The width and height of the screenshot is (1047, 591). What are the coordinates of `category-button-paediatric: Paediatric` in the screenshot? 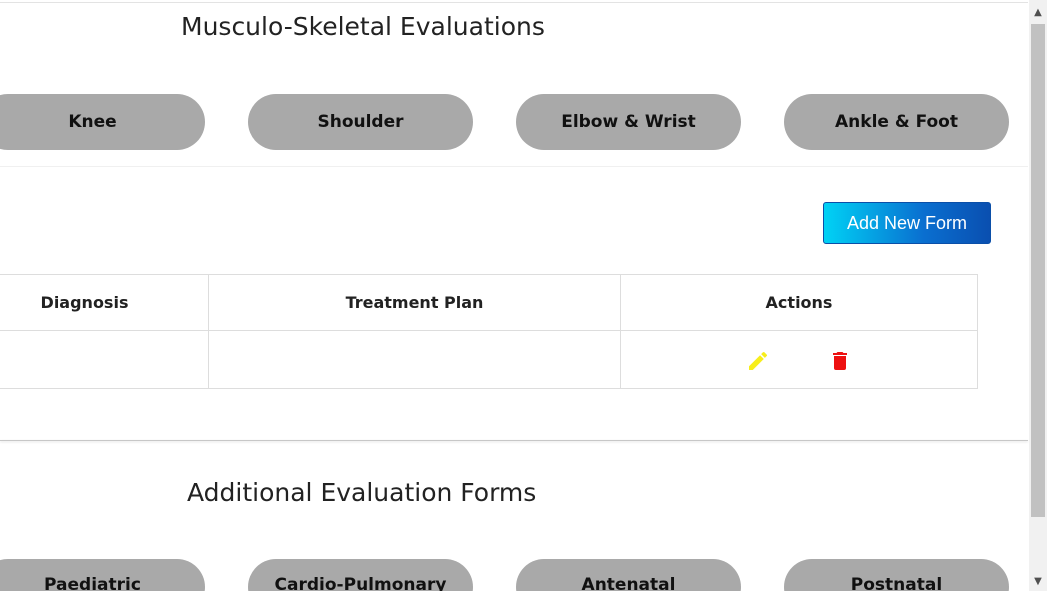 It's located at (102, 575).